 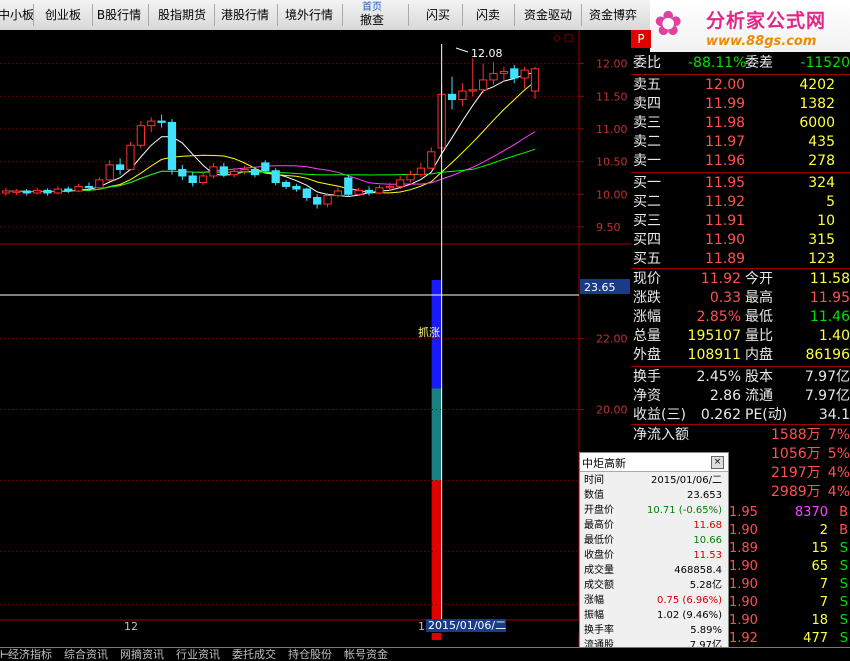 What do you see at coordinates (717, 63) in the screenshot?
I see `weibi-value: -88.11%` at bounding box center [717, 63].